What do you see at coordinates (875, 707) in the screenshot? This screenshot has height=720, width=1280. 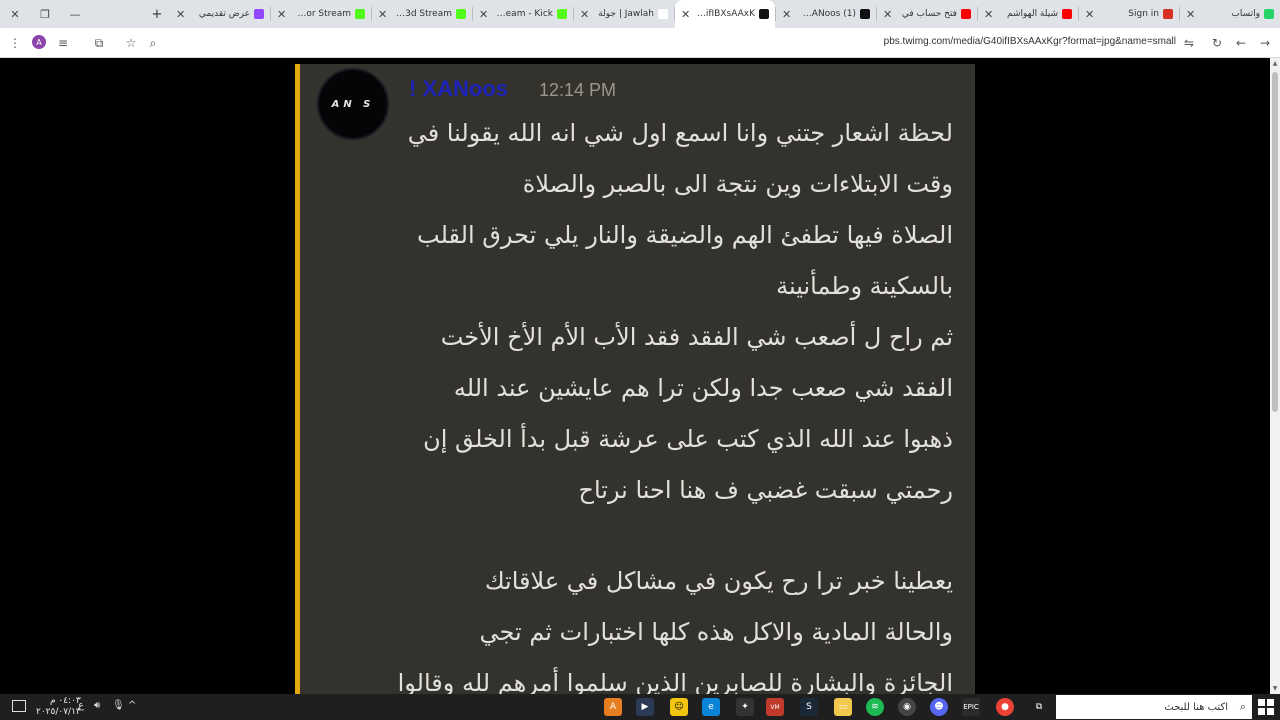 I see `spotify-icon: ≋` at bounding box center [875, 707].